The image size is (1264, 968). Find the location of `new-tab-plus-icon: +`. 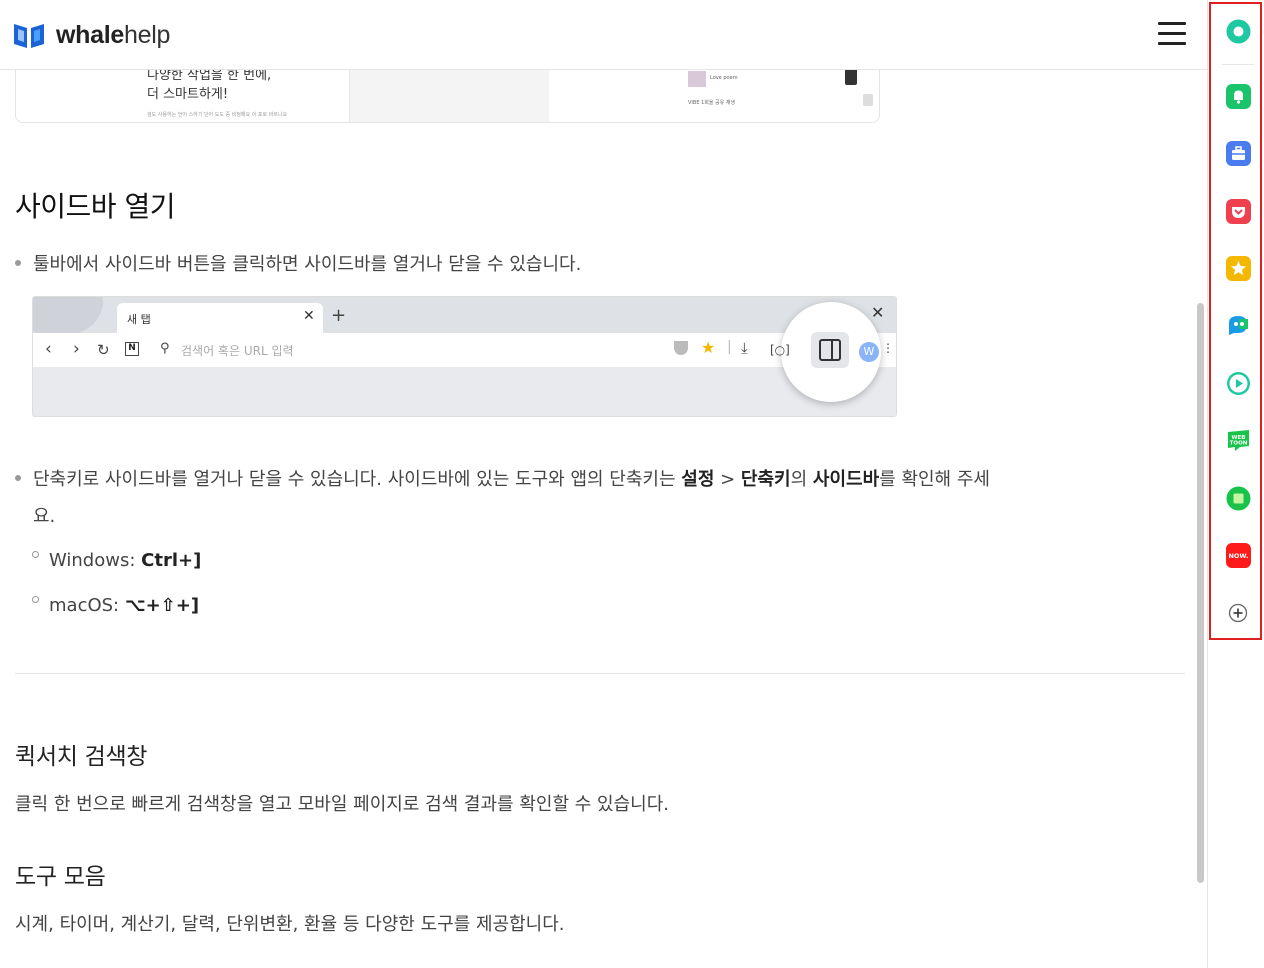

new-tab-plus-icon: + is located at coordinates (339, 315).